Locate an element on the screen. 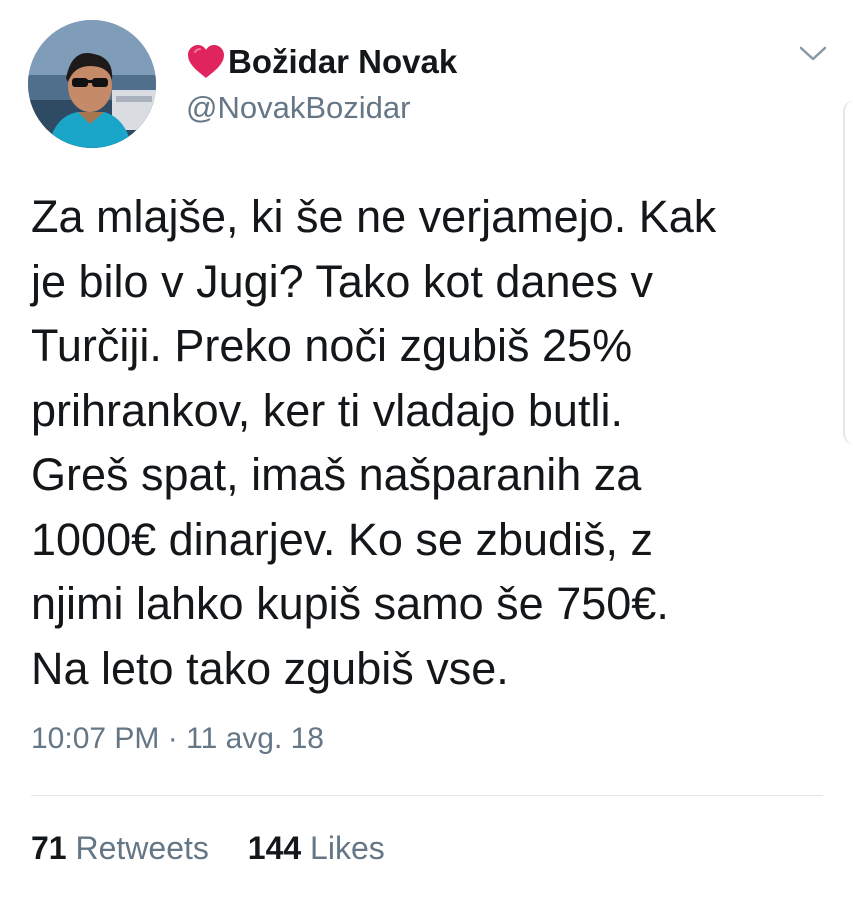 This screenshot has width=853, height=900. tweet-stats: 71 Retweets 144 Likes is located at coordinates (208, 848).